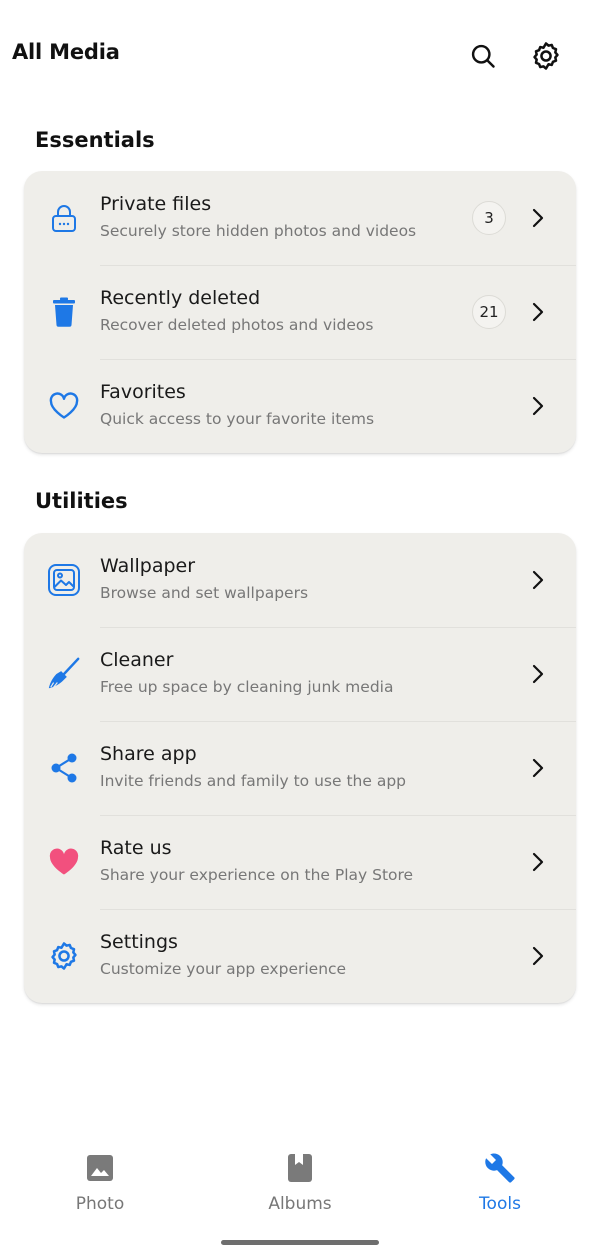  Describe the element at coordinates (156, 204) in the screenshot. I see `list-item-title: Private files` at that location.